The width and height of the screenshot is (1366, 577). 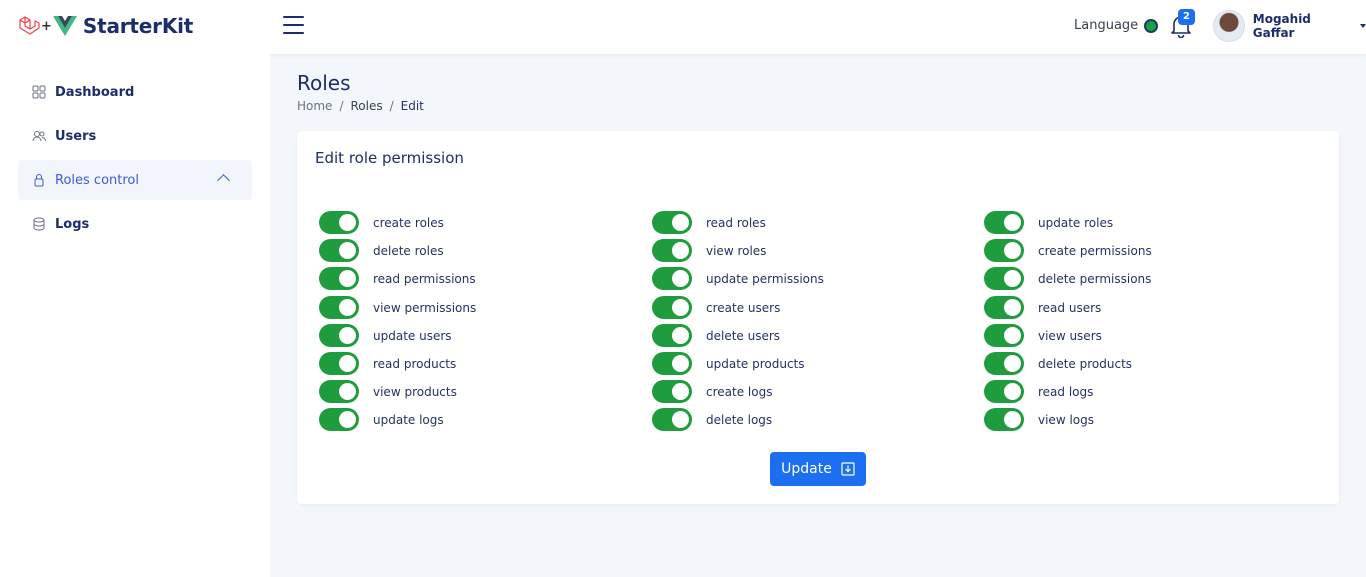 I want to click on permission-toggle: view products, so click(x=388, y=391).